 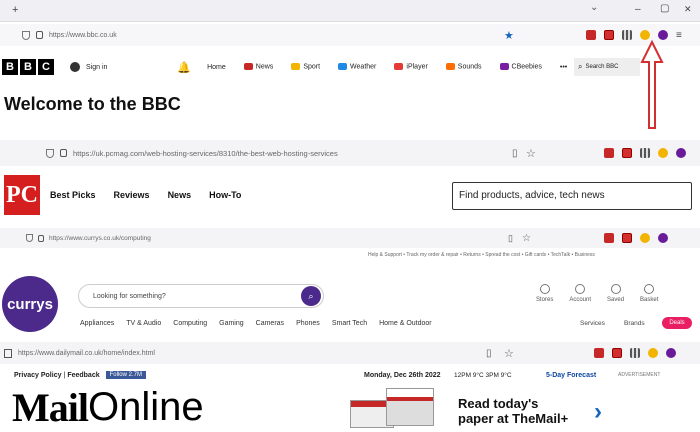 I want to click on url-field: https://www.bbc.co.uk, so click(x=83, y=35).